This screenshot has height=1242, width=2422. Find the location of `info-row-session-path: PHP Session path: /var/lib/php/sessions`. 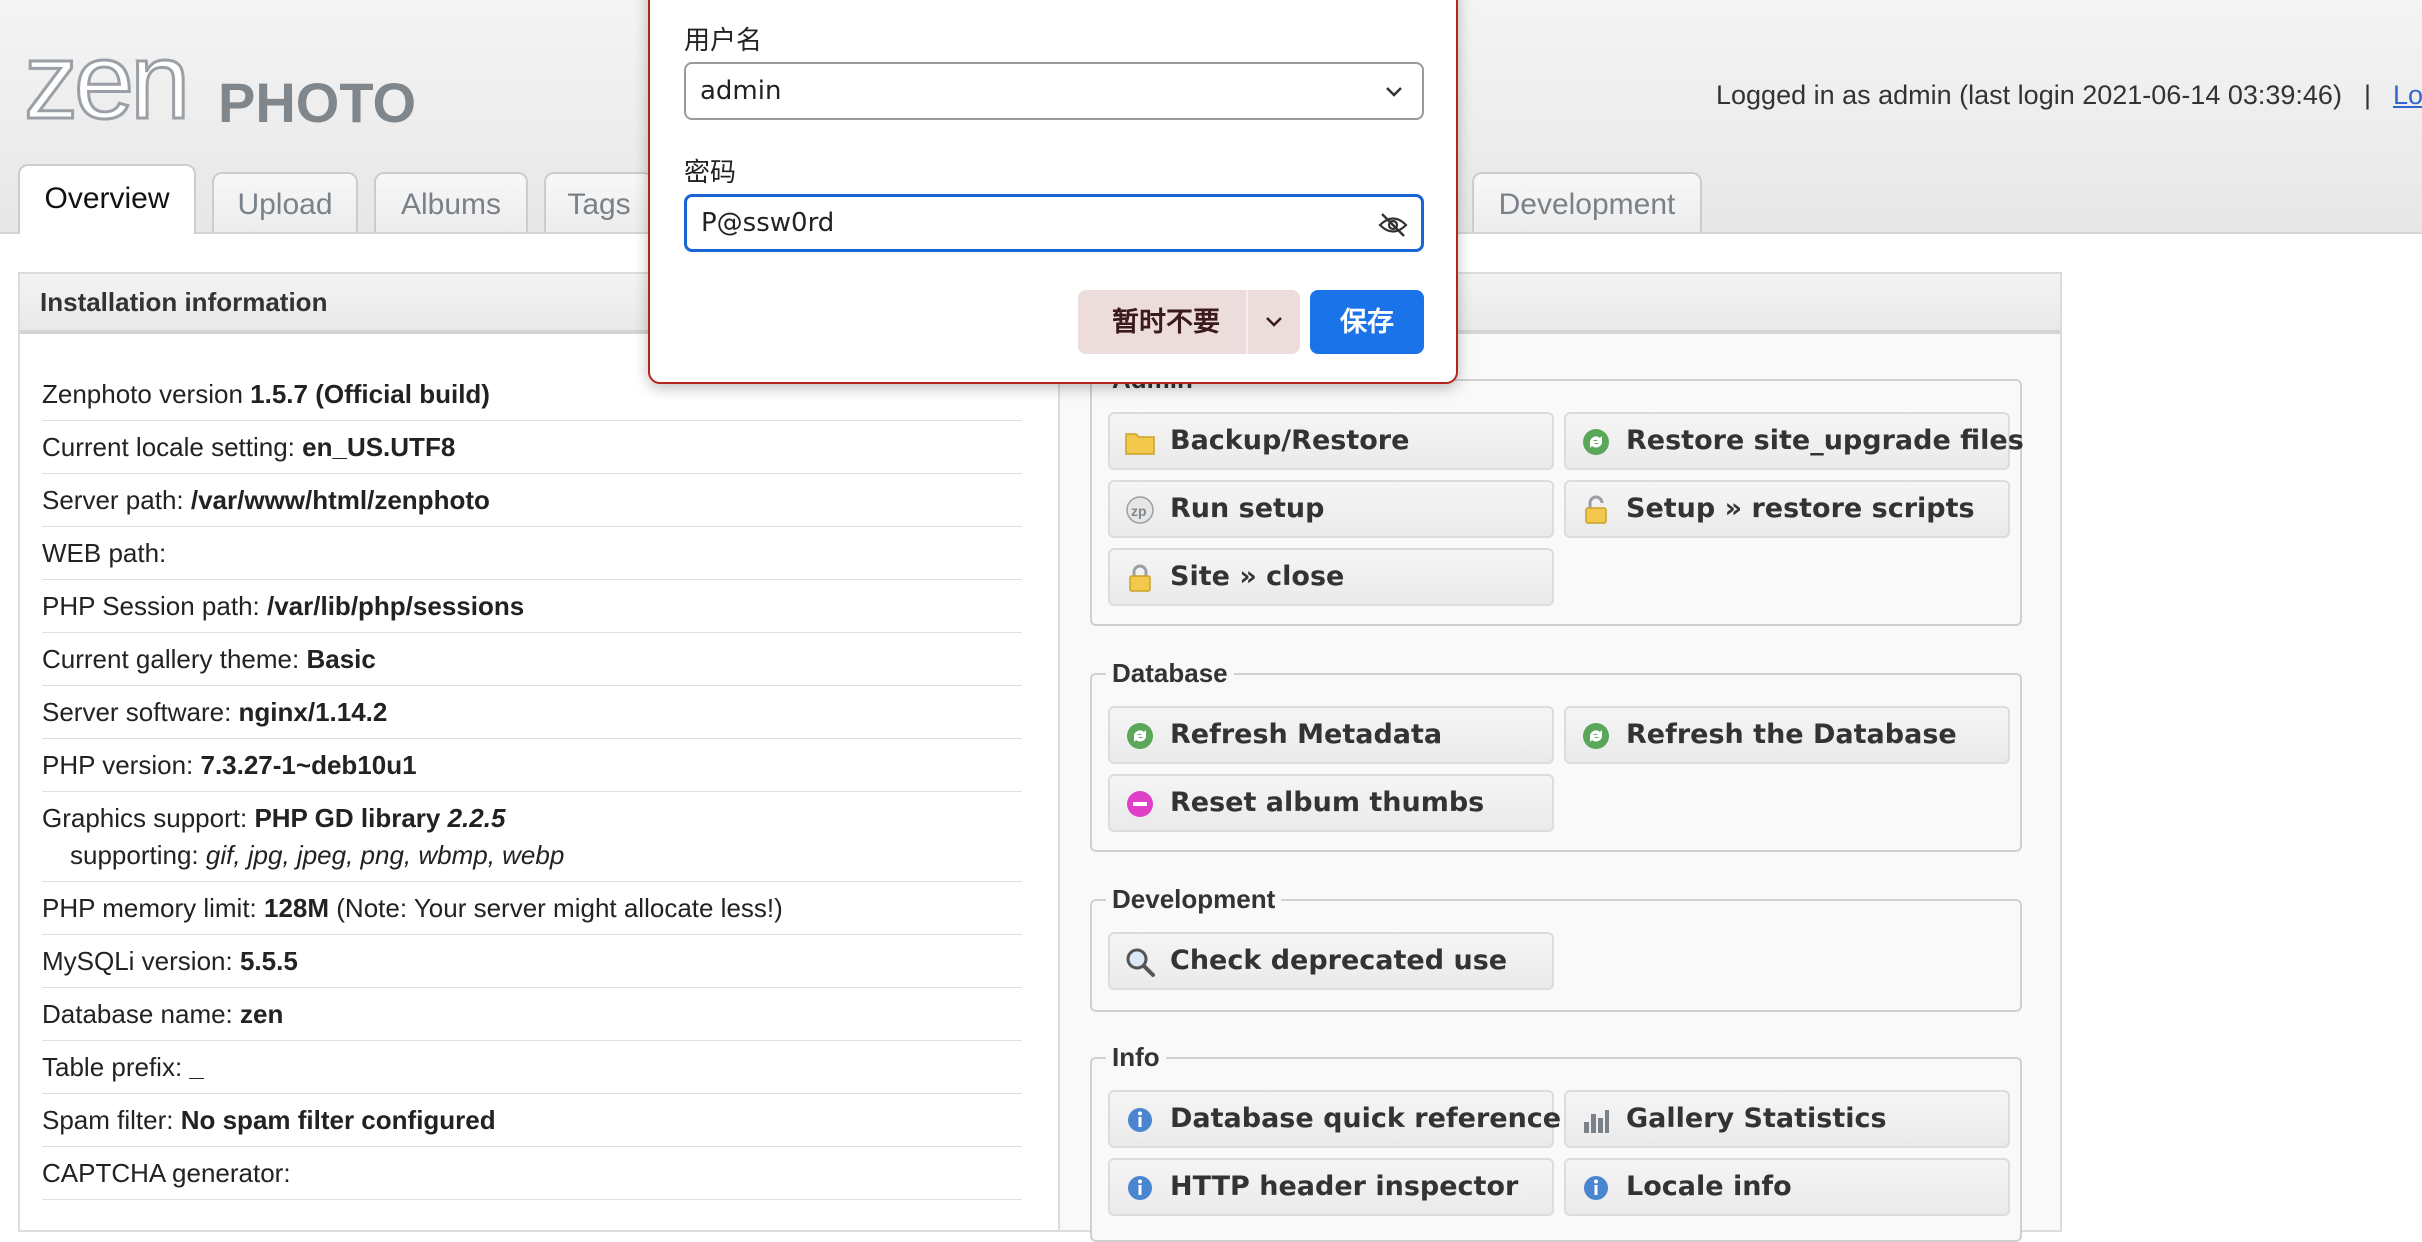

info-row-session-path: PHP Session path: /var/lib/php/sessions is located at coordinates (532, 606).